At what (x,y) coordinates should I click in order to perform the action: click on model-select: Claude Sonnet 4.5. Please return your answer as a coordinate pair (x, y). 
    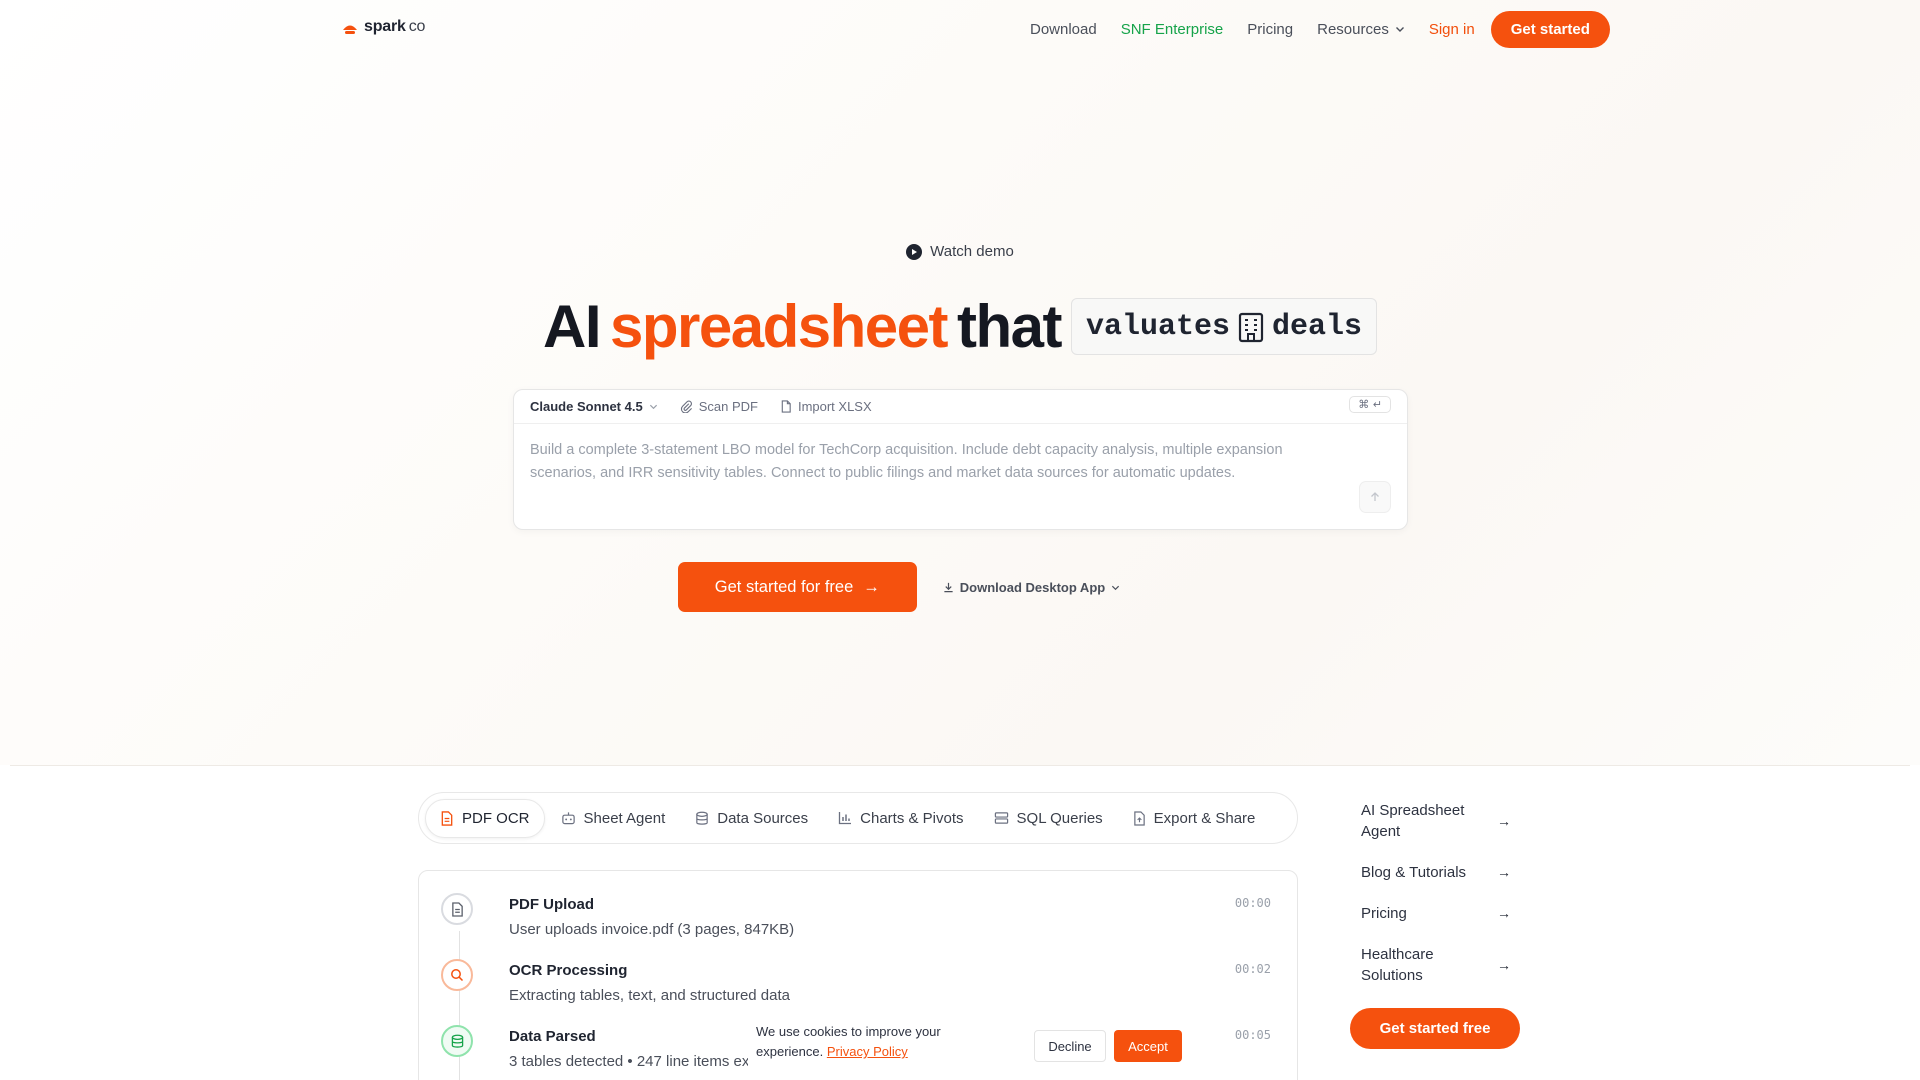
    Looking at the image, I should click on (594, 406).